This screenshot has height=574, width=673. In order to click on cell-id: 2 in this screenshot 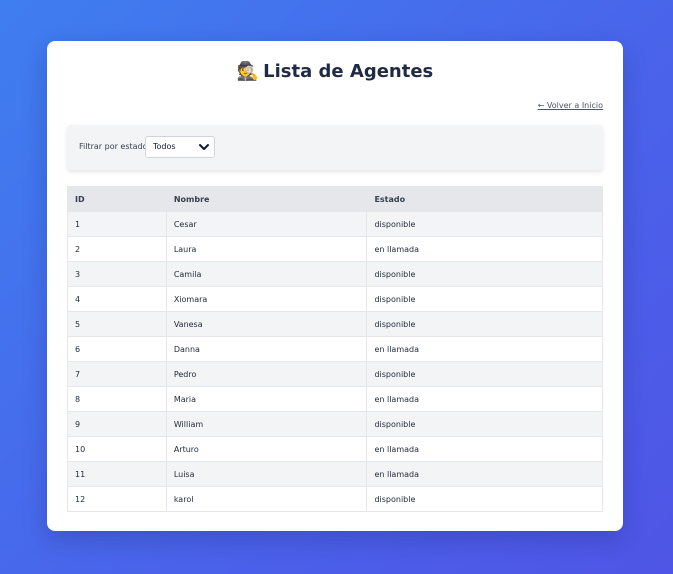, I will do `click(117, 249)`.